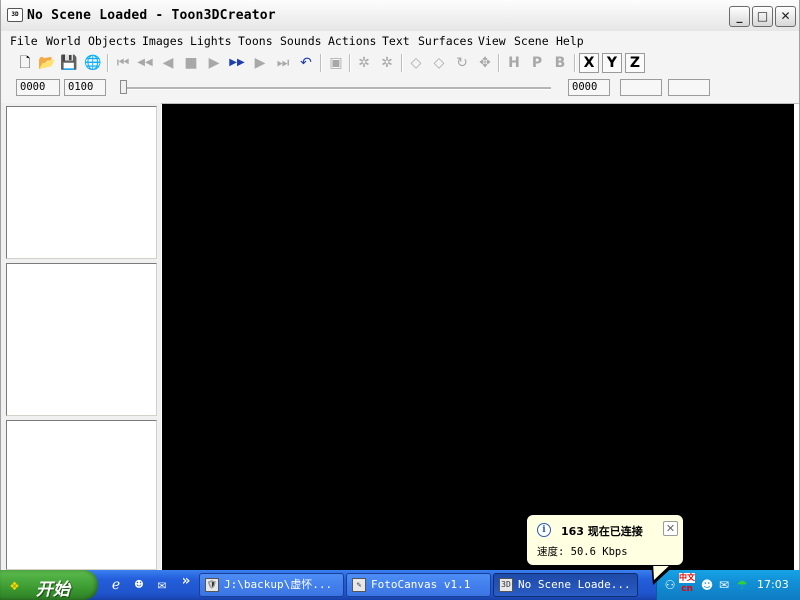  Describe the element at coordinates (168, 63) in the screenshot. I see `step-back-icon: ◀` at that location.